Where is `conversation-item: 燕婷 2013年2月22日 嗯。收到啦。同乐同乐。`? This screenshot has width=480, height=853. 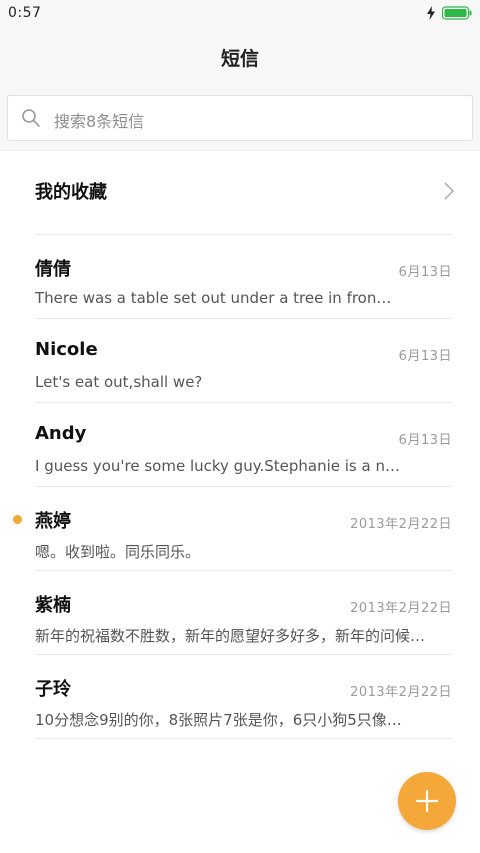
conversation-item: 燕婷 2013年2月22日 嗯。收到啦。同乐同乐。 is located at coordinates (232, 529).